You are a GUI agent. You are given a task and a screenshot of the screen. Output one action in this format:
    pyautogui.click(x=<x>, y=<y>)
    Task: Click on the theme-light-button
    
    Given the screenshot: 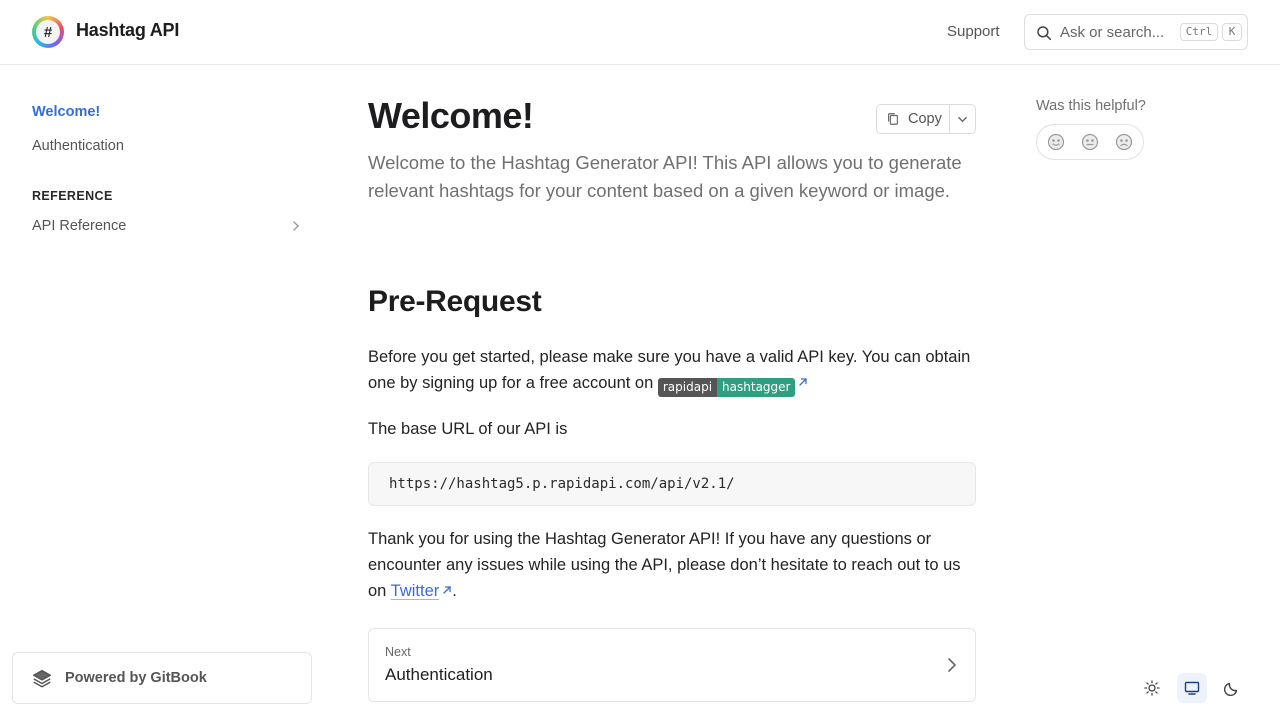 What is the action you would take?
    pyautogui.click(x=1152, y=688)
    